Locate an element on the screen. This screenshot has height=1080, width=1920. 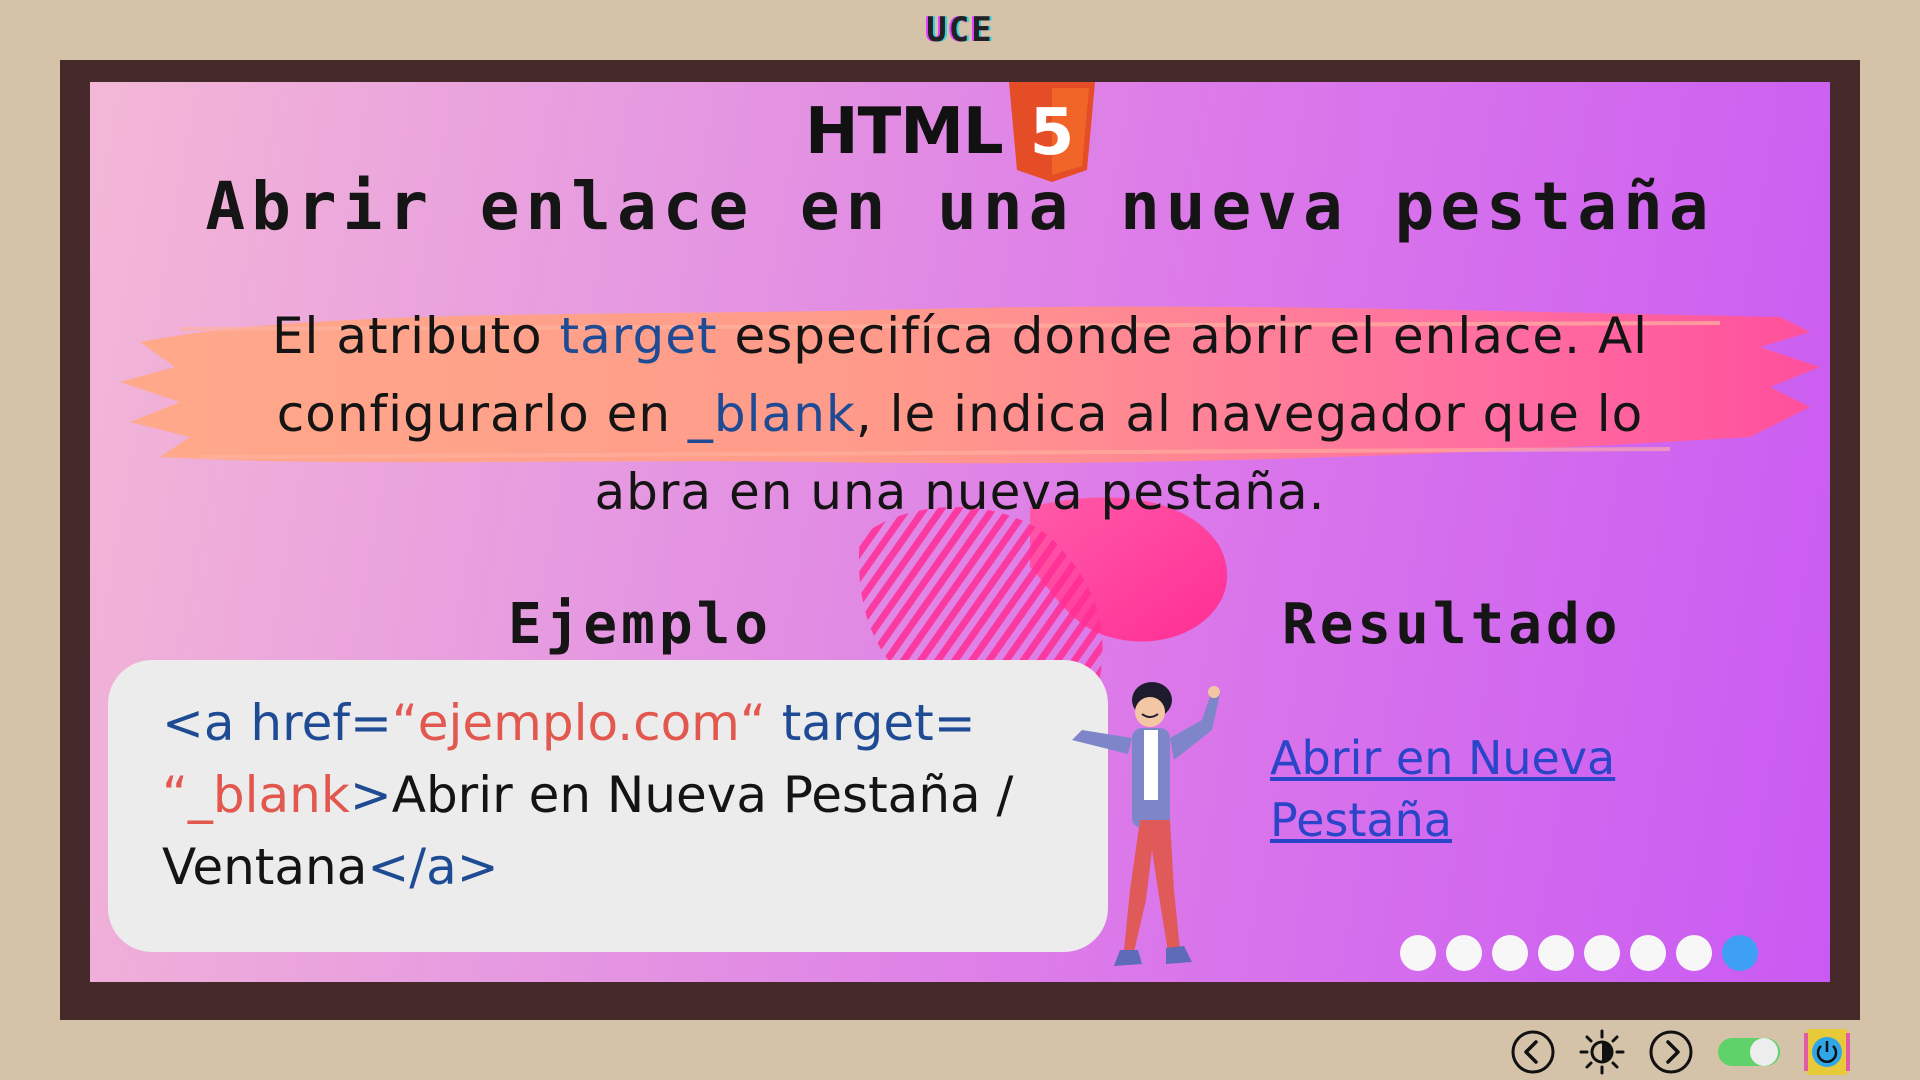
code-token: <a href= is located at coordinates (277, 723).